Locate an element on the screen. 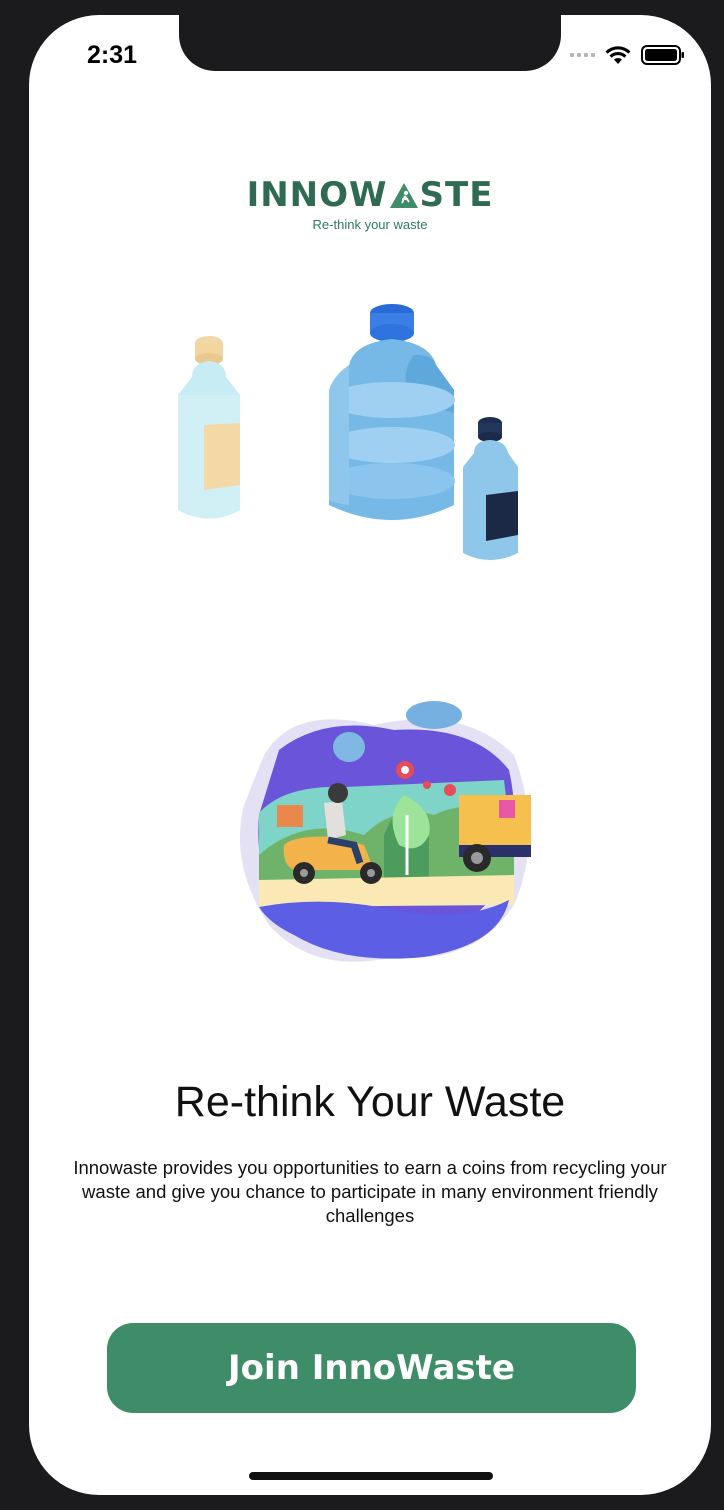 The height and width of the screenshot is (1510, 724). small-bottle-left is located at coordinates (209, 427).